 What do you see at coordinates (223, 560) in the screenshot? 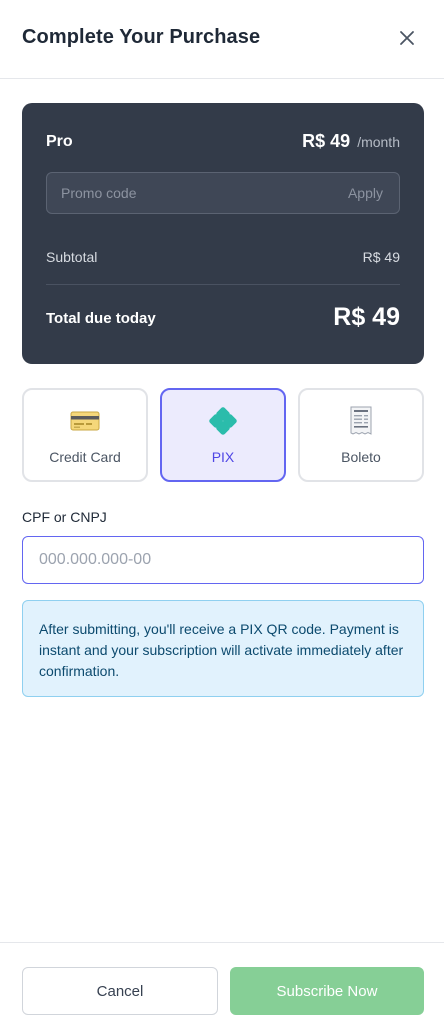
I see `tax-id-input` at bounding box center [223, 560].